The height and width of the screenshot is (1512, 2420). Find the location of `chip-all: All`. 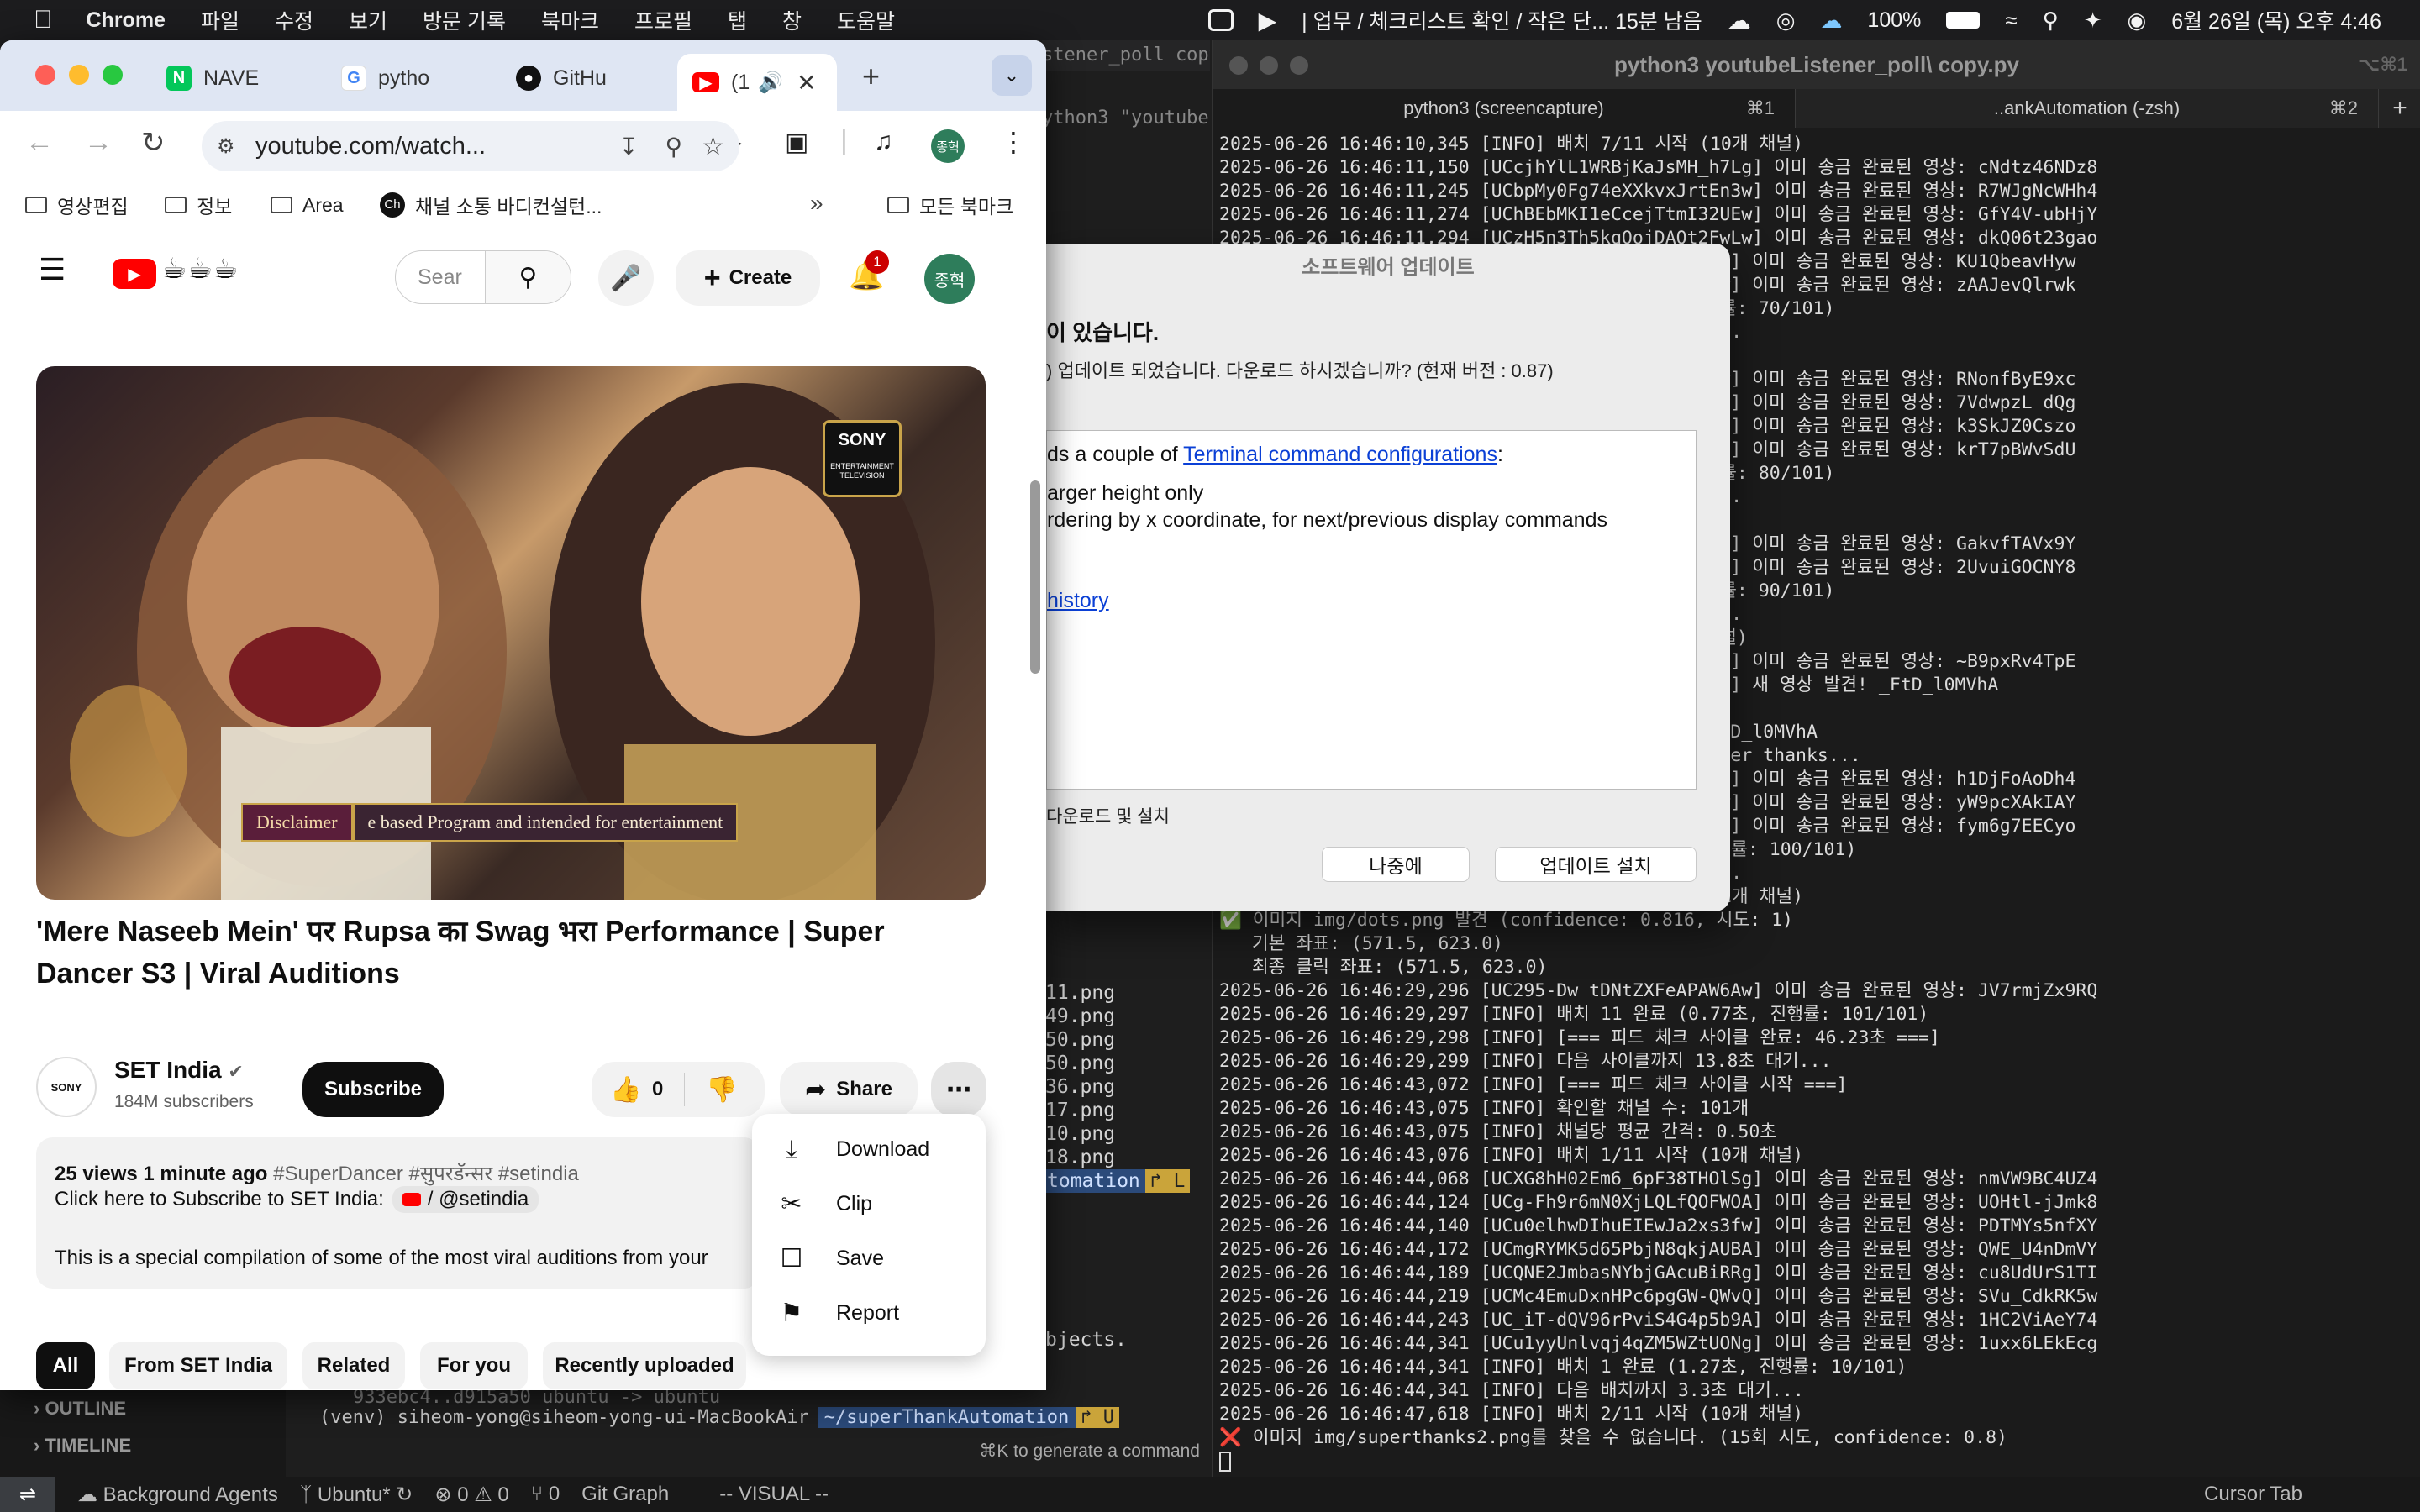

chip-all: All is located at coordinates (65, 1365).